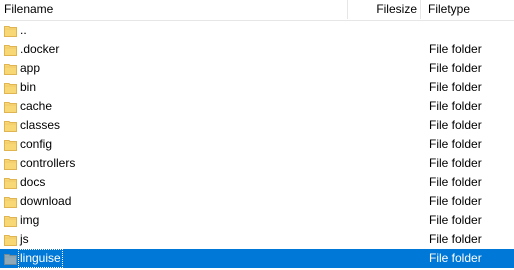 This screenshot has height=270, width=514. What do you see at coordinates (36, 144) in the screenshot?
I see `file-name: config` at bounding box center [36, 144].